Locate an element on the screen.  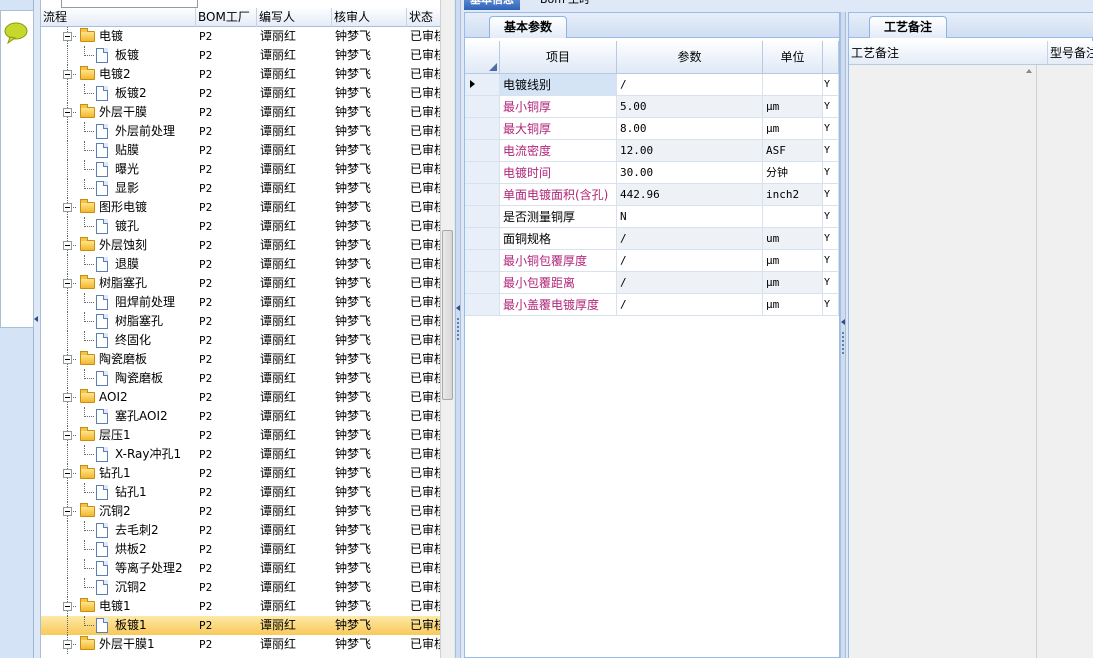
tree-node: 镀孔 is located at coordinates (118, 226).